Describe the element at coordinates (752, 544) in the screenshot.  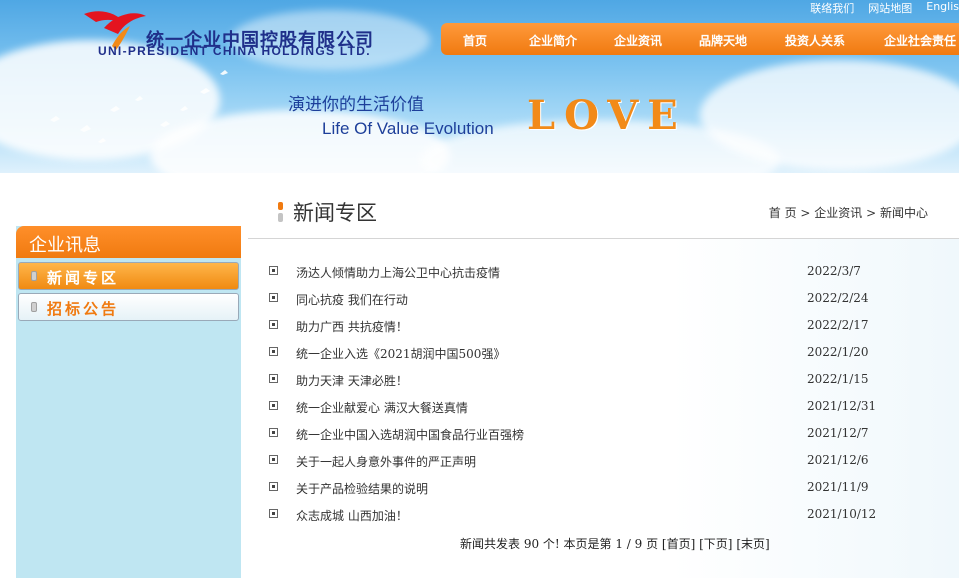
I see `last-page-link: [末页]` at that location.